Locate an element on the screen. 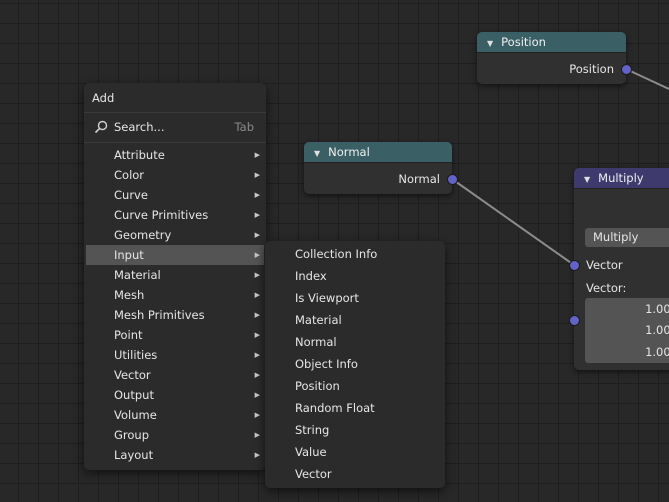 The width and height of the screenshot is (669, 502). submenu-item-label: Vector is located at coordinates (313, 474).